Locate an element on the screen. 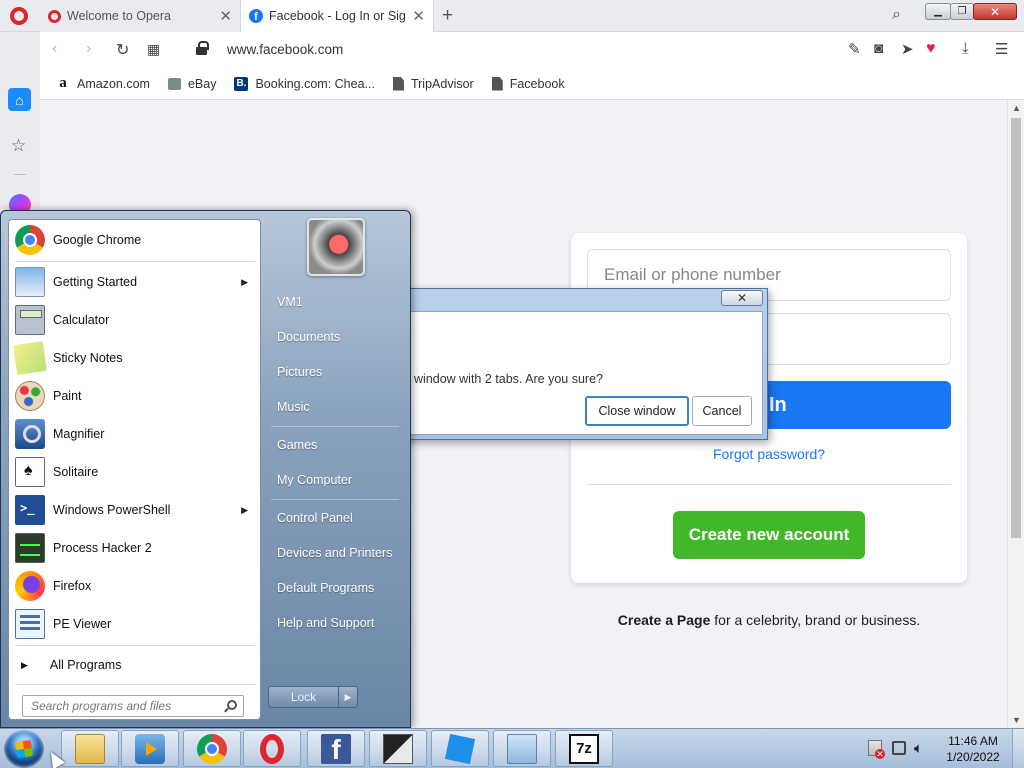 The image size is (1024, 768). start-item-pictures: Pictures is located at coordinates (336, 372).